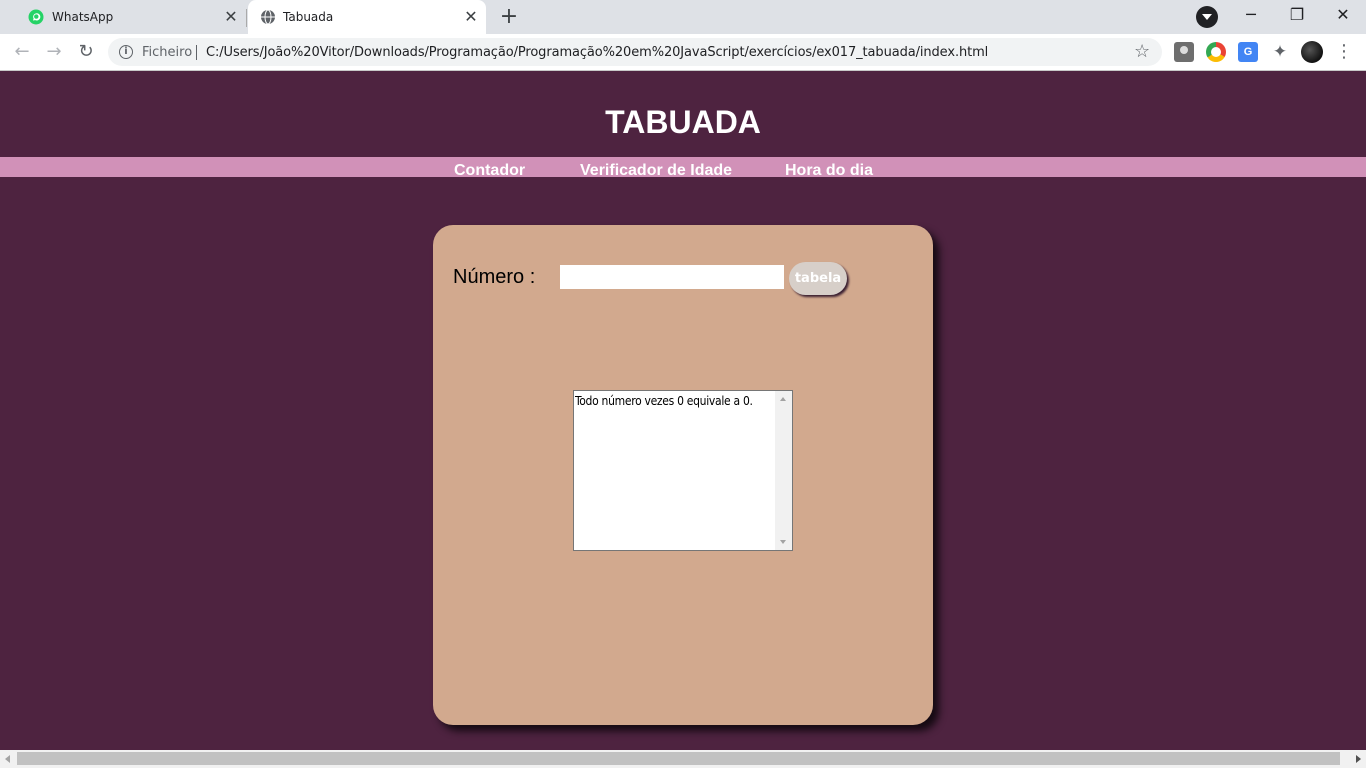 This screenshot has width=1366, height=768. I want to click on tab-search-icon, so click(1207, 17).